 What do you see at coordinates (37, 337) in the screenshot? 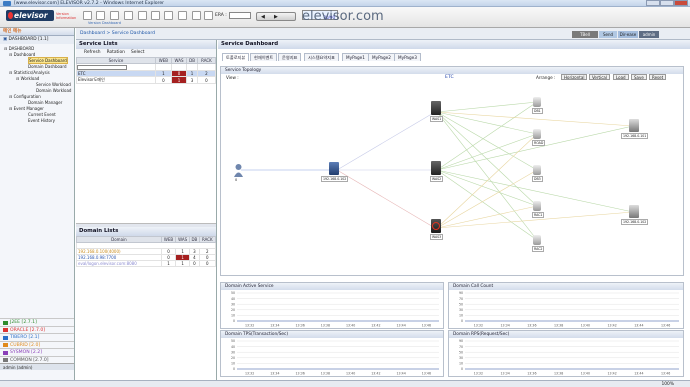
I see `db-tibero: TIBERO [2.1]` at bounding box center [37, 337].